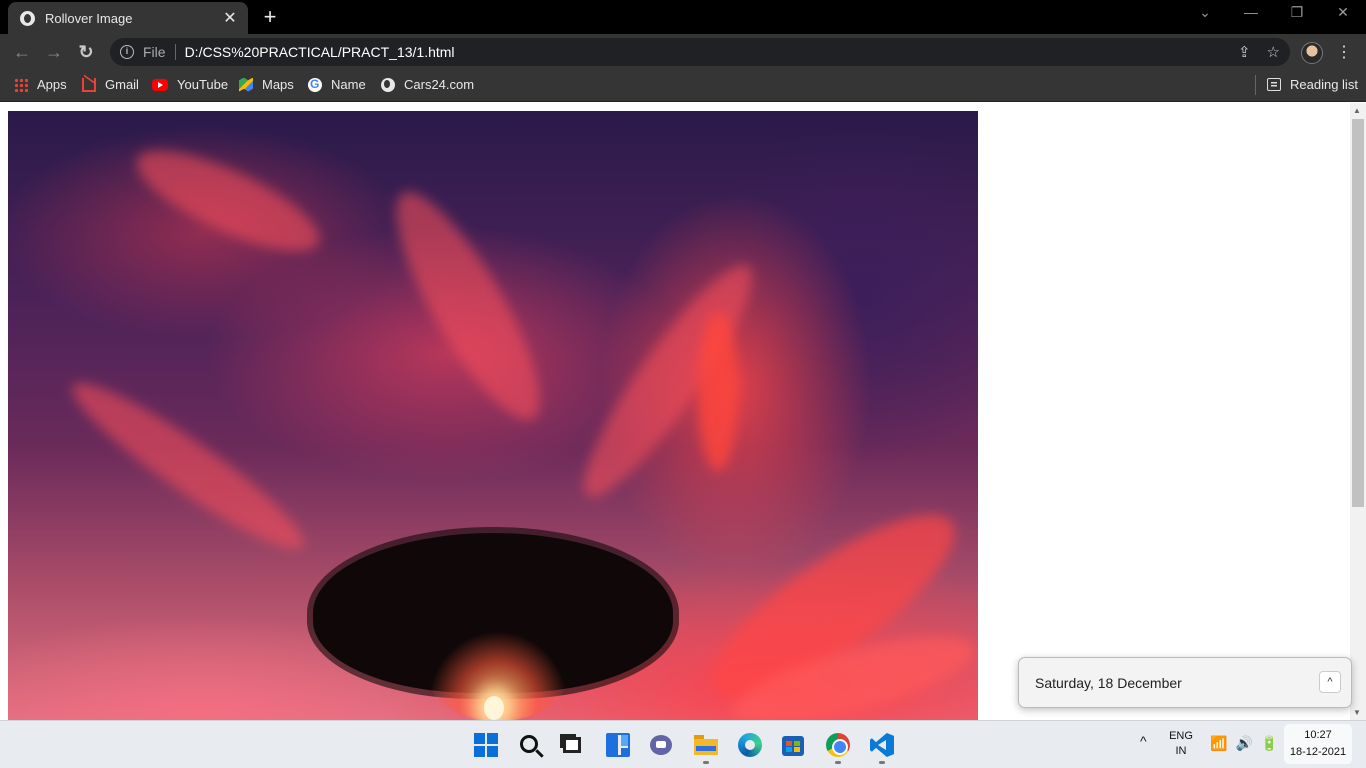 The height and width of the screenshot is (768, 1366). What do you see at coordinates (270, 17) in the screenshot?
I see `new-tab-button: +` at bounding box center [270, 17].